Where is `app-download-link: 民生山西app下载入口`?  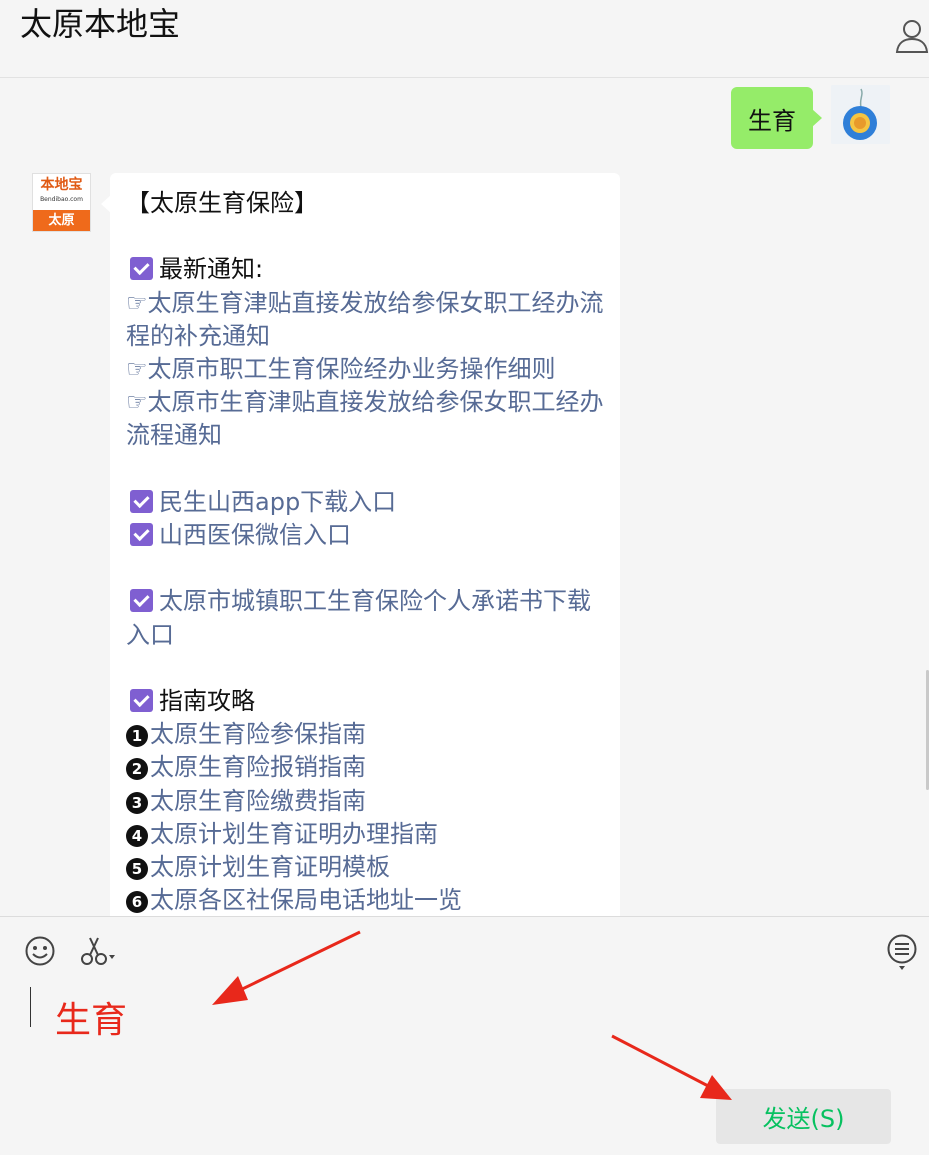 app-download-link: 民生山西app下载入口 is located at coordinates (368, 502).